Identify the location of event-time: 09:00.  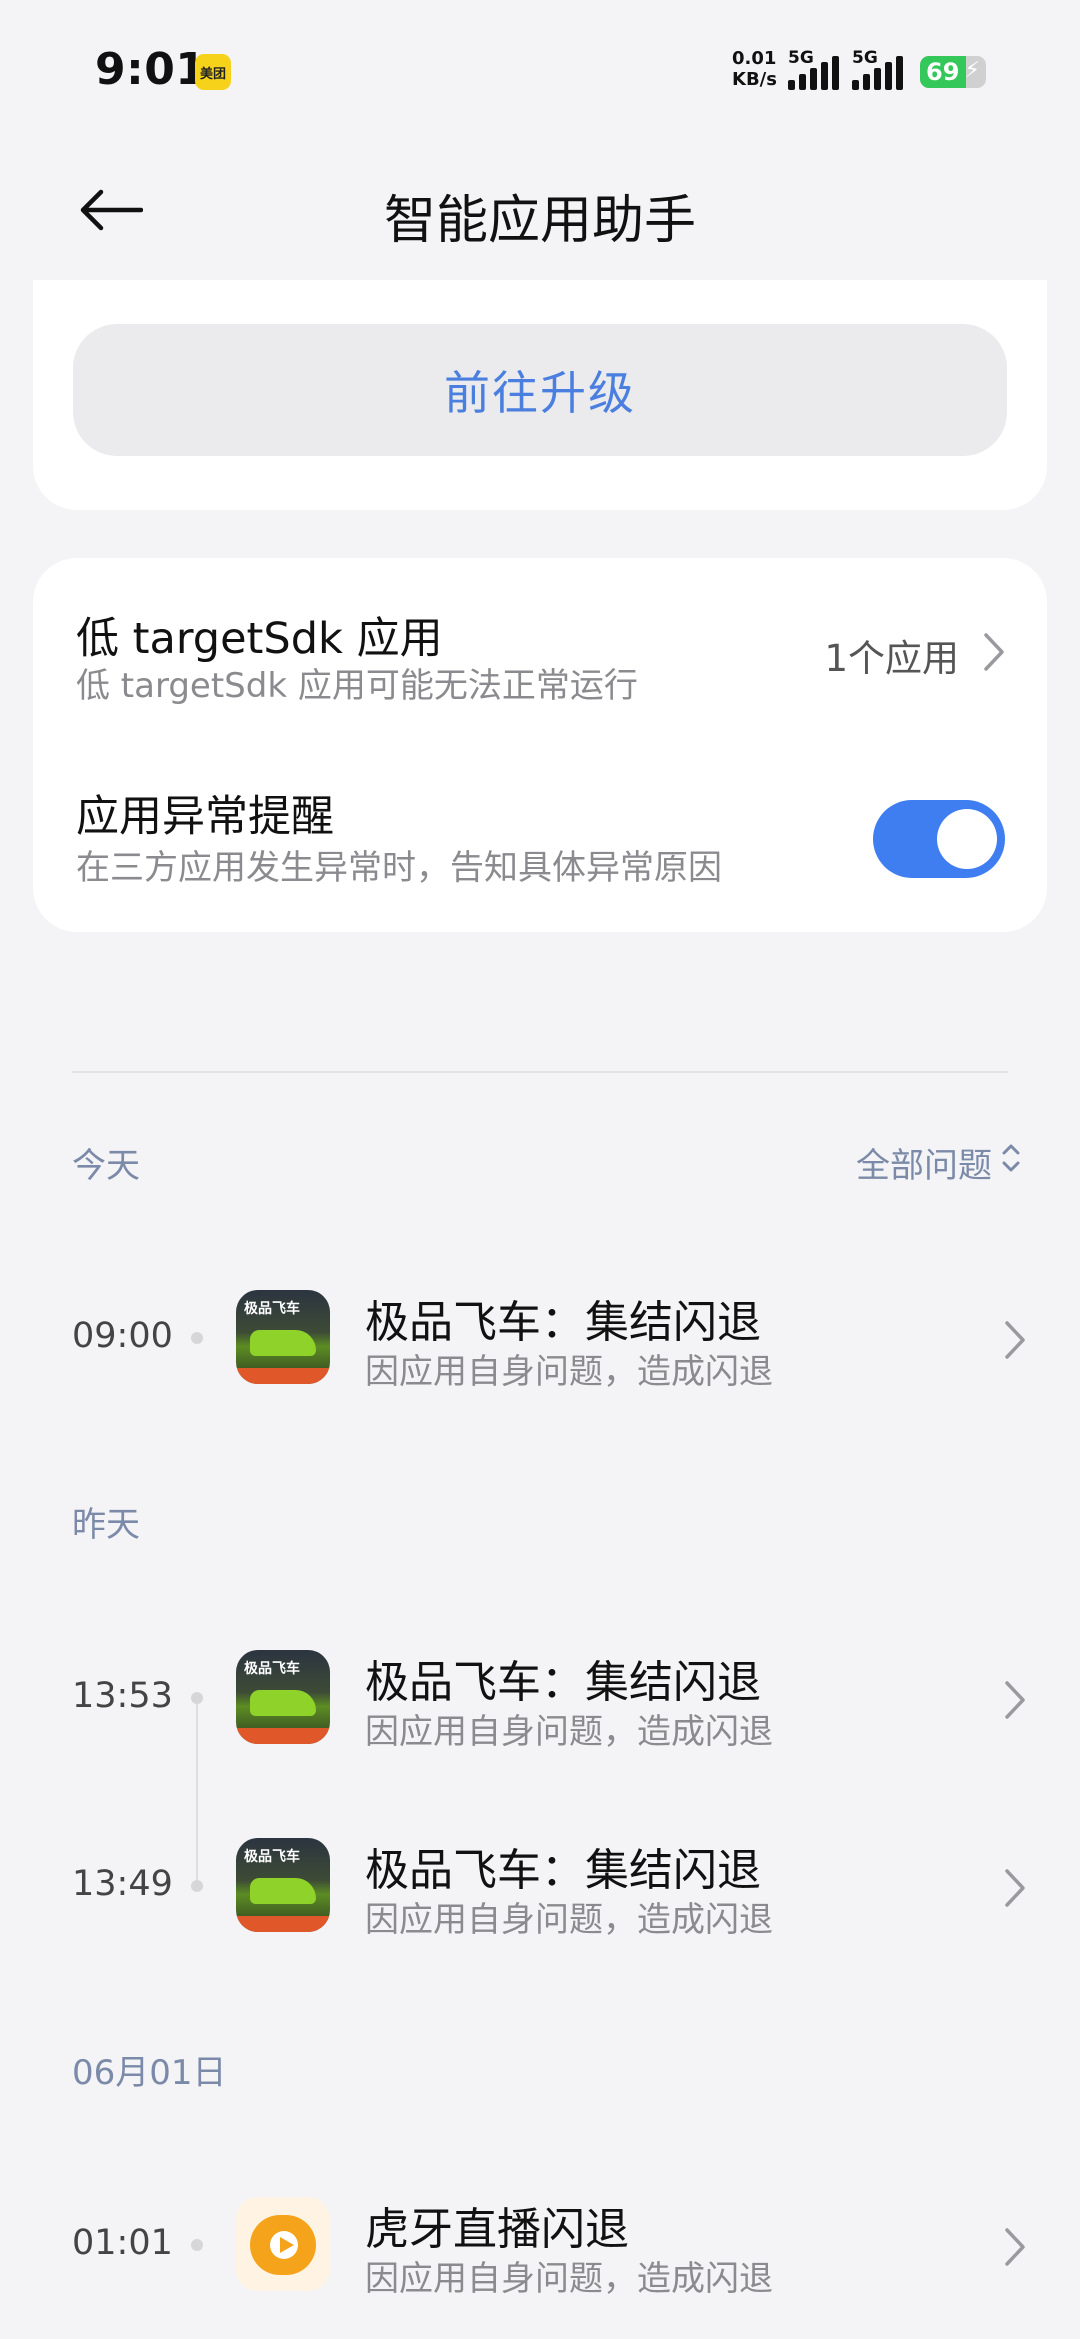
(122, 1336).